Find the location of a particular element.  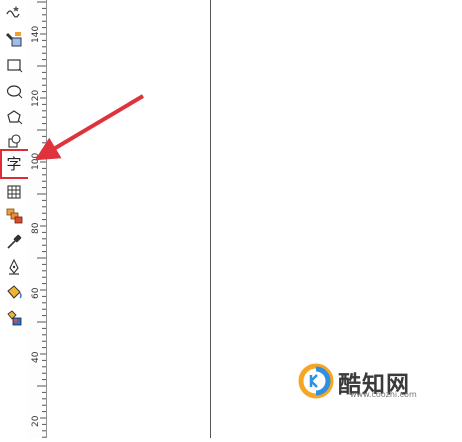

coozhi-logo-icon is located at coordinates (316, 381).